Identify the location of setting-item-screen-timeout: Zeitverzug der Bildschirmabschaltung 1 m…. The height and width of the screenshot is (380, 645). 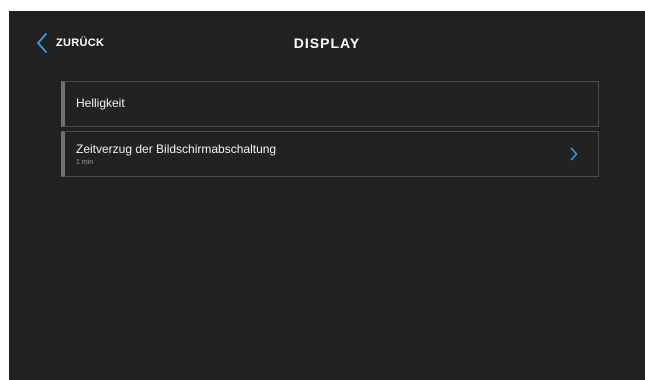
(330, 154).